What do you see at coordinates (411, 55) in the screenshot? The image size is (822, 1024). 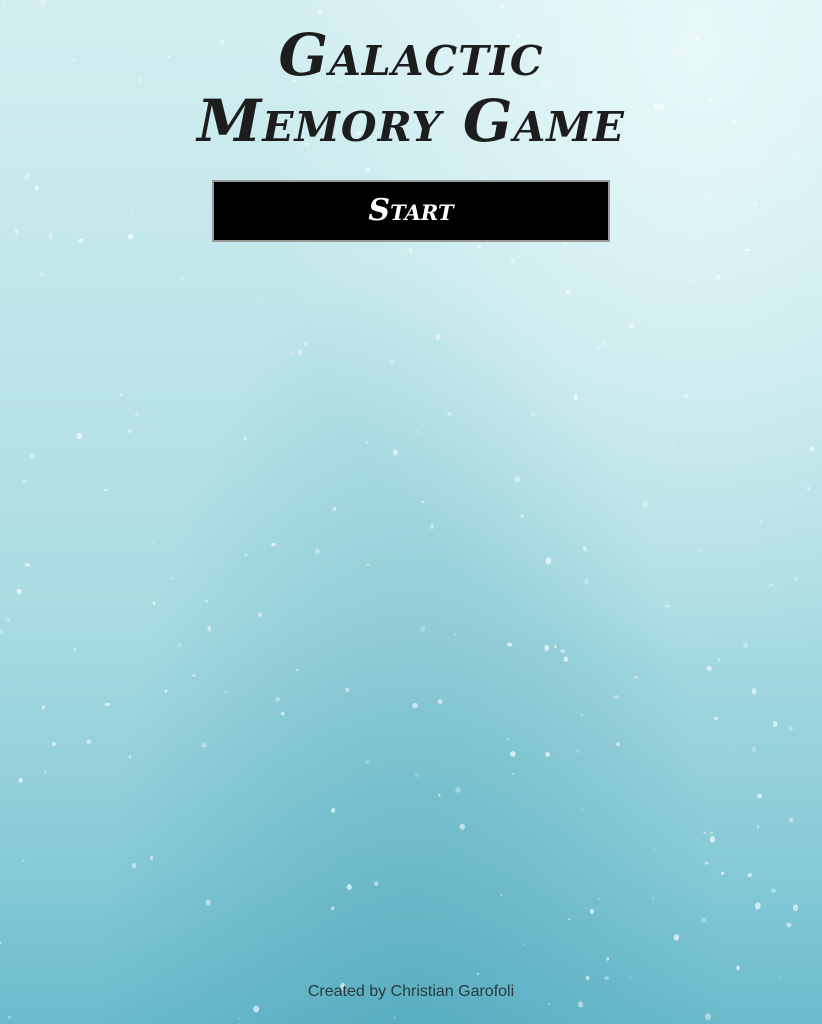 I see `game-title-line-1: Galactic` at bounding box center [411, 55].